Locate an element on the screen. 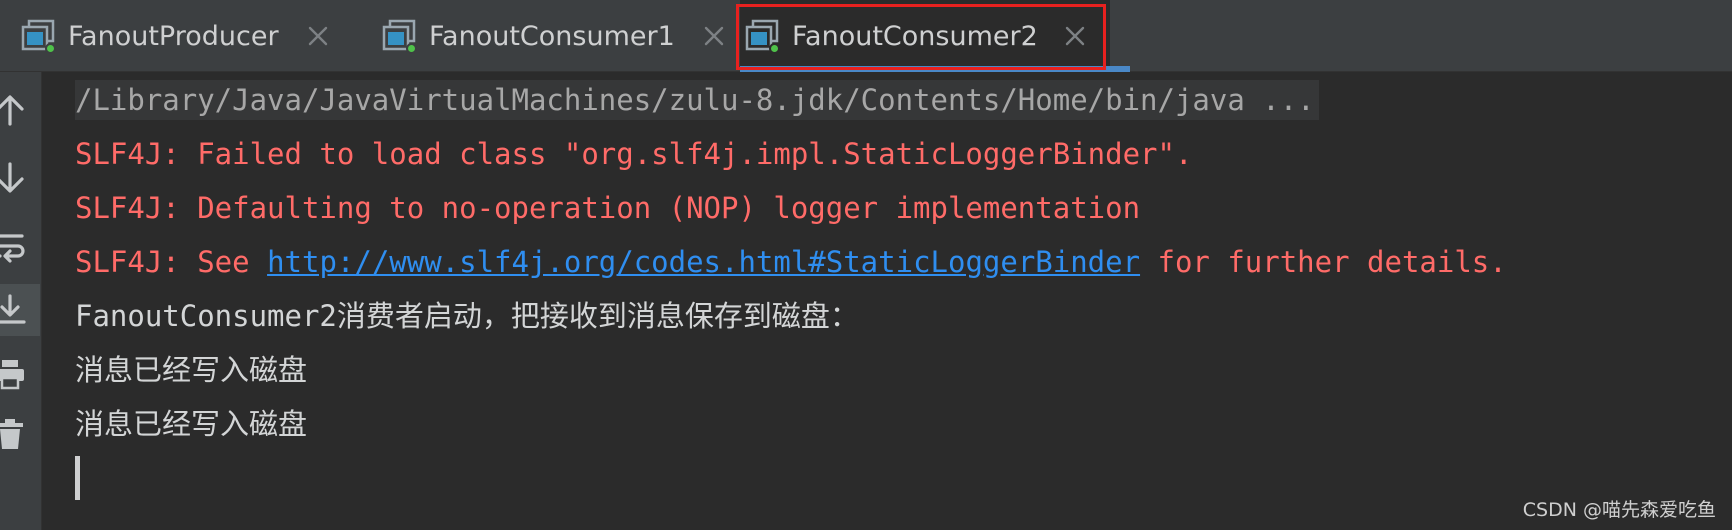 The height and width of the screenshot is (530, 1732). scroll-down-button is located at coordinates (20, 178).